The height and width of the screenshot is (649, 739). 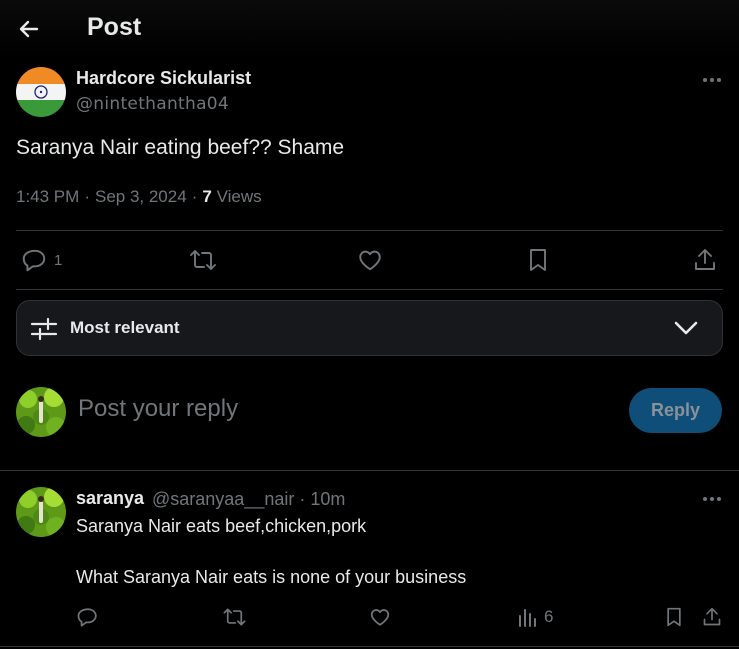 What do you see at coordinates (41, 92) in the screenshot?
I see `author-avatar` at bounding box center [41, 92].